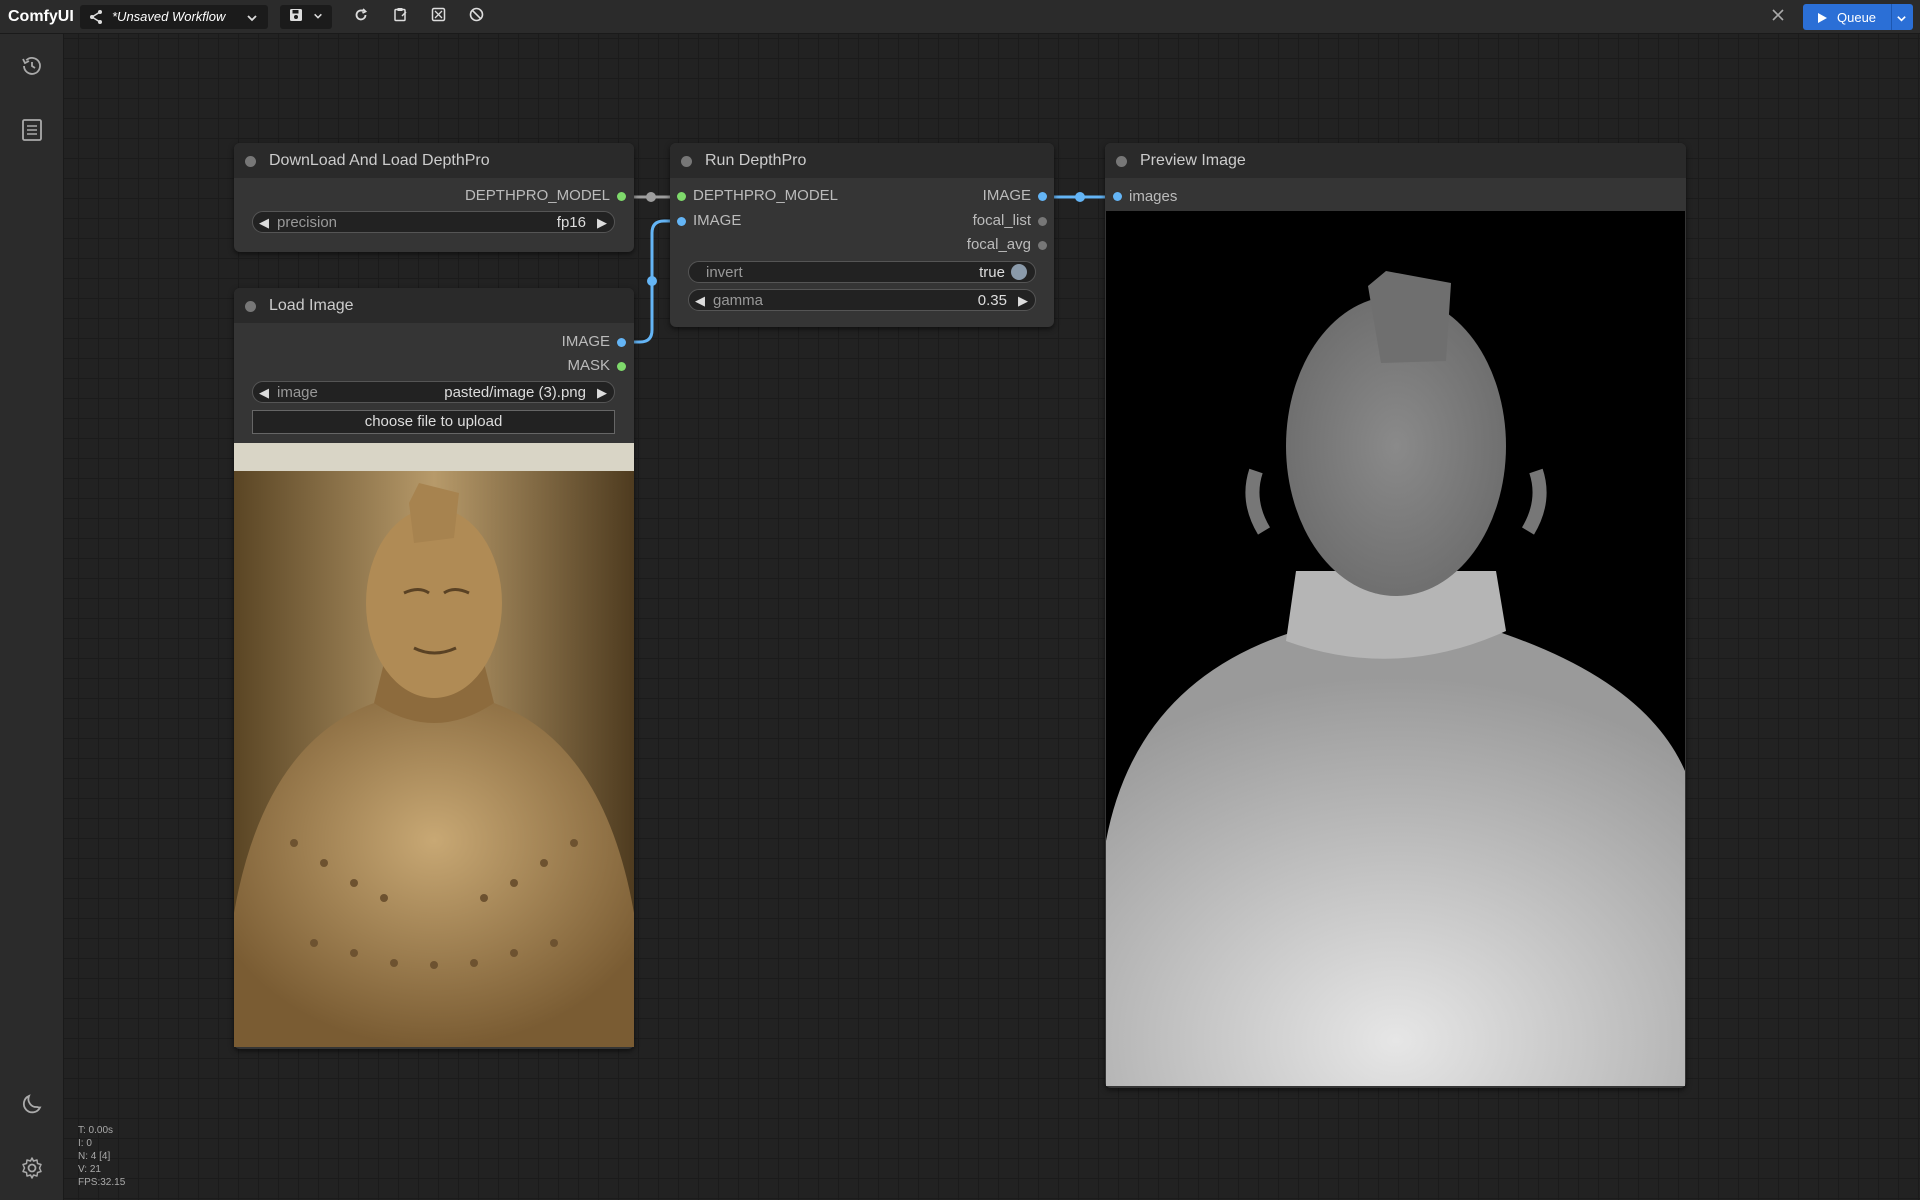  I want to click on save-icon, so click(296, 17).